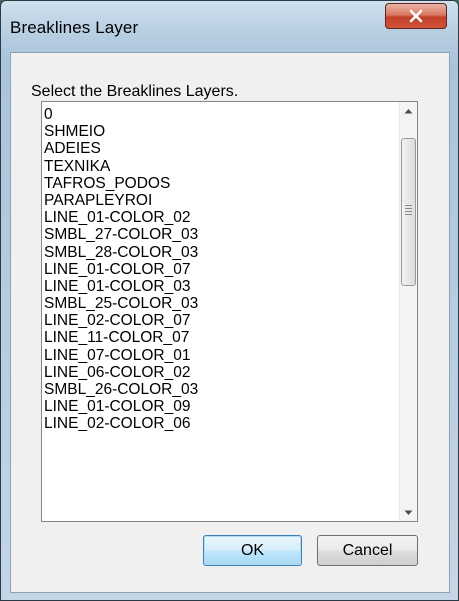  I want to click on layer-list-item: LINE_02-COLOR_06, so click(220, 423).